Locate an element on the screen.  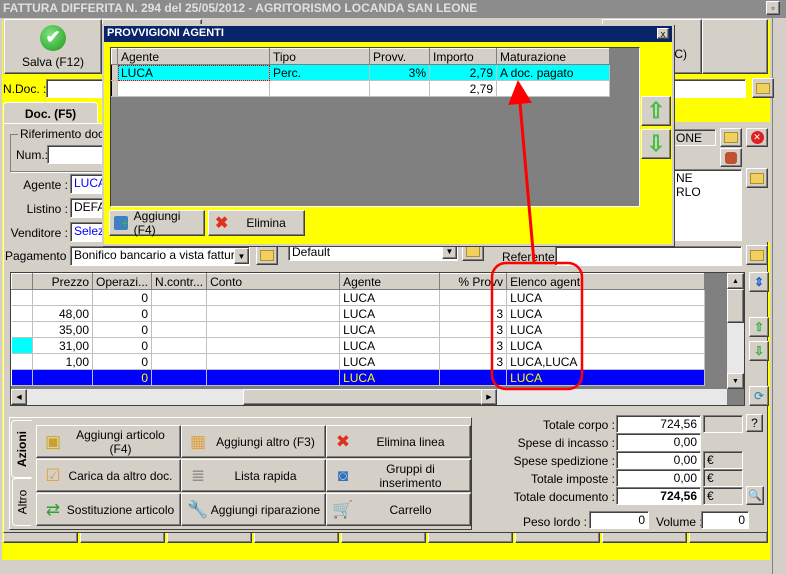
annotation-arrow is located at coordinates (522, 171).